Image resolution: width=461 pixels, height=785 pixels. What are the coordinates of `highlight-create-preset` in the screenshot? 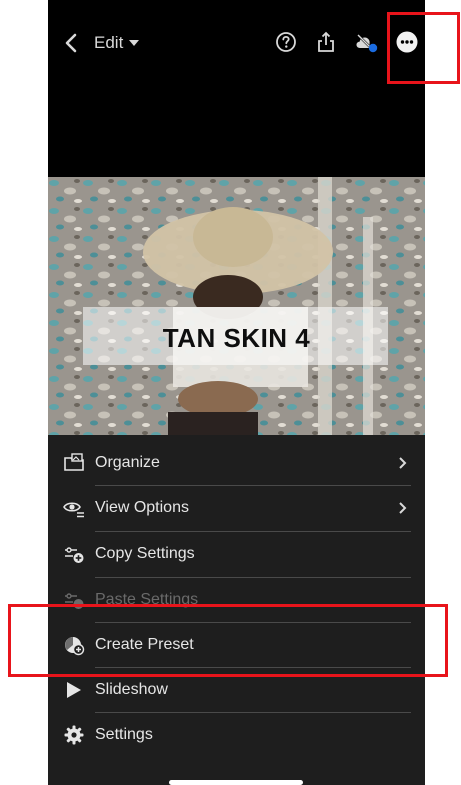 It's located at (228, 640).